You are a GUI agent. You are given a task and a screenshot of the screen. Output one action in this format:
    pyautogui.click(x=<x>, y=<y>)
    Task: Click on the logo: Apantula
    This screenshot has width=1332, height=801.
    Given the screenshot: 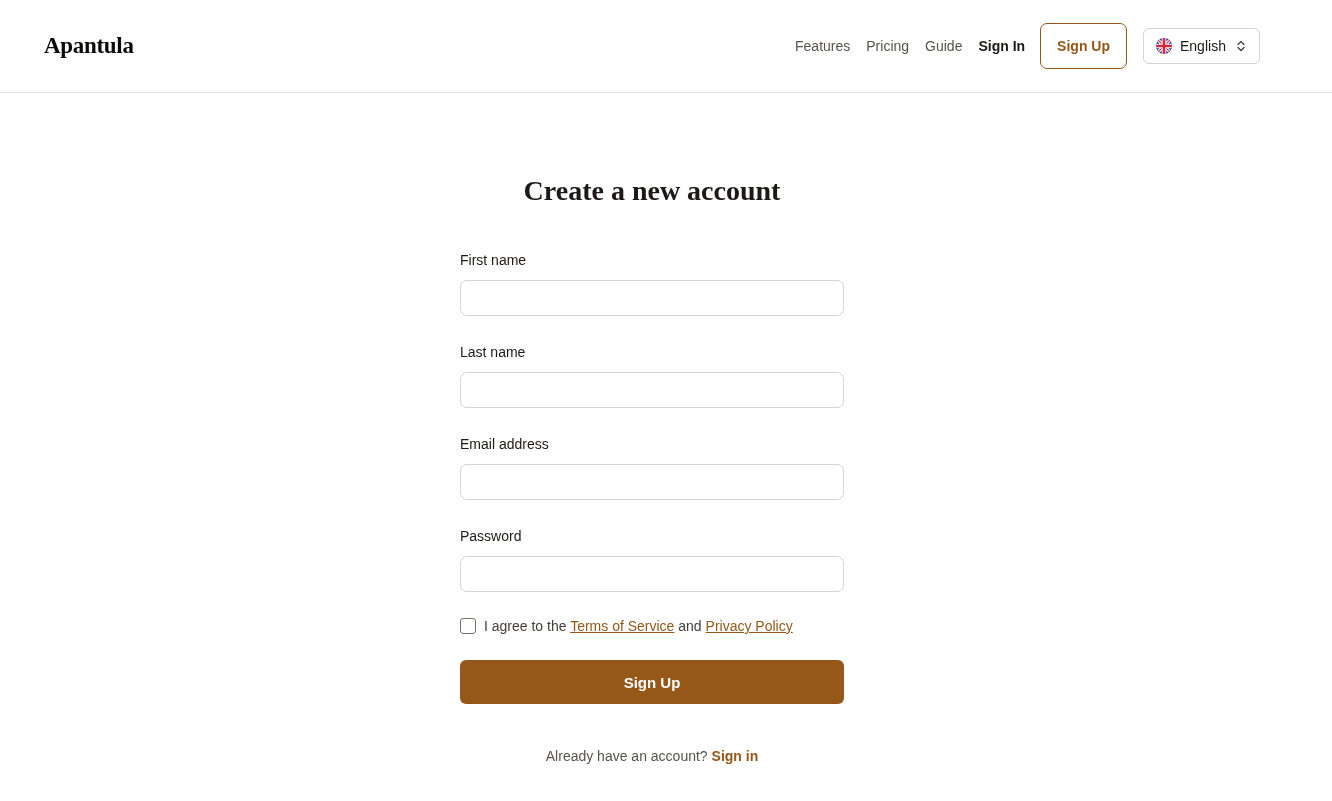 What is the action you would take?
    pyautogui.click(x=89, y=46)
    